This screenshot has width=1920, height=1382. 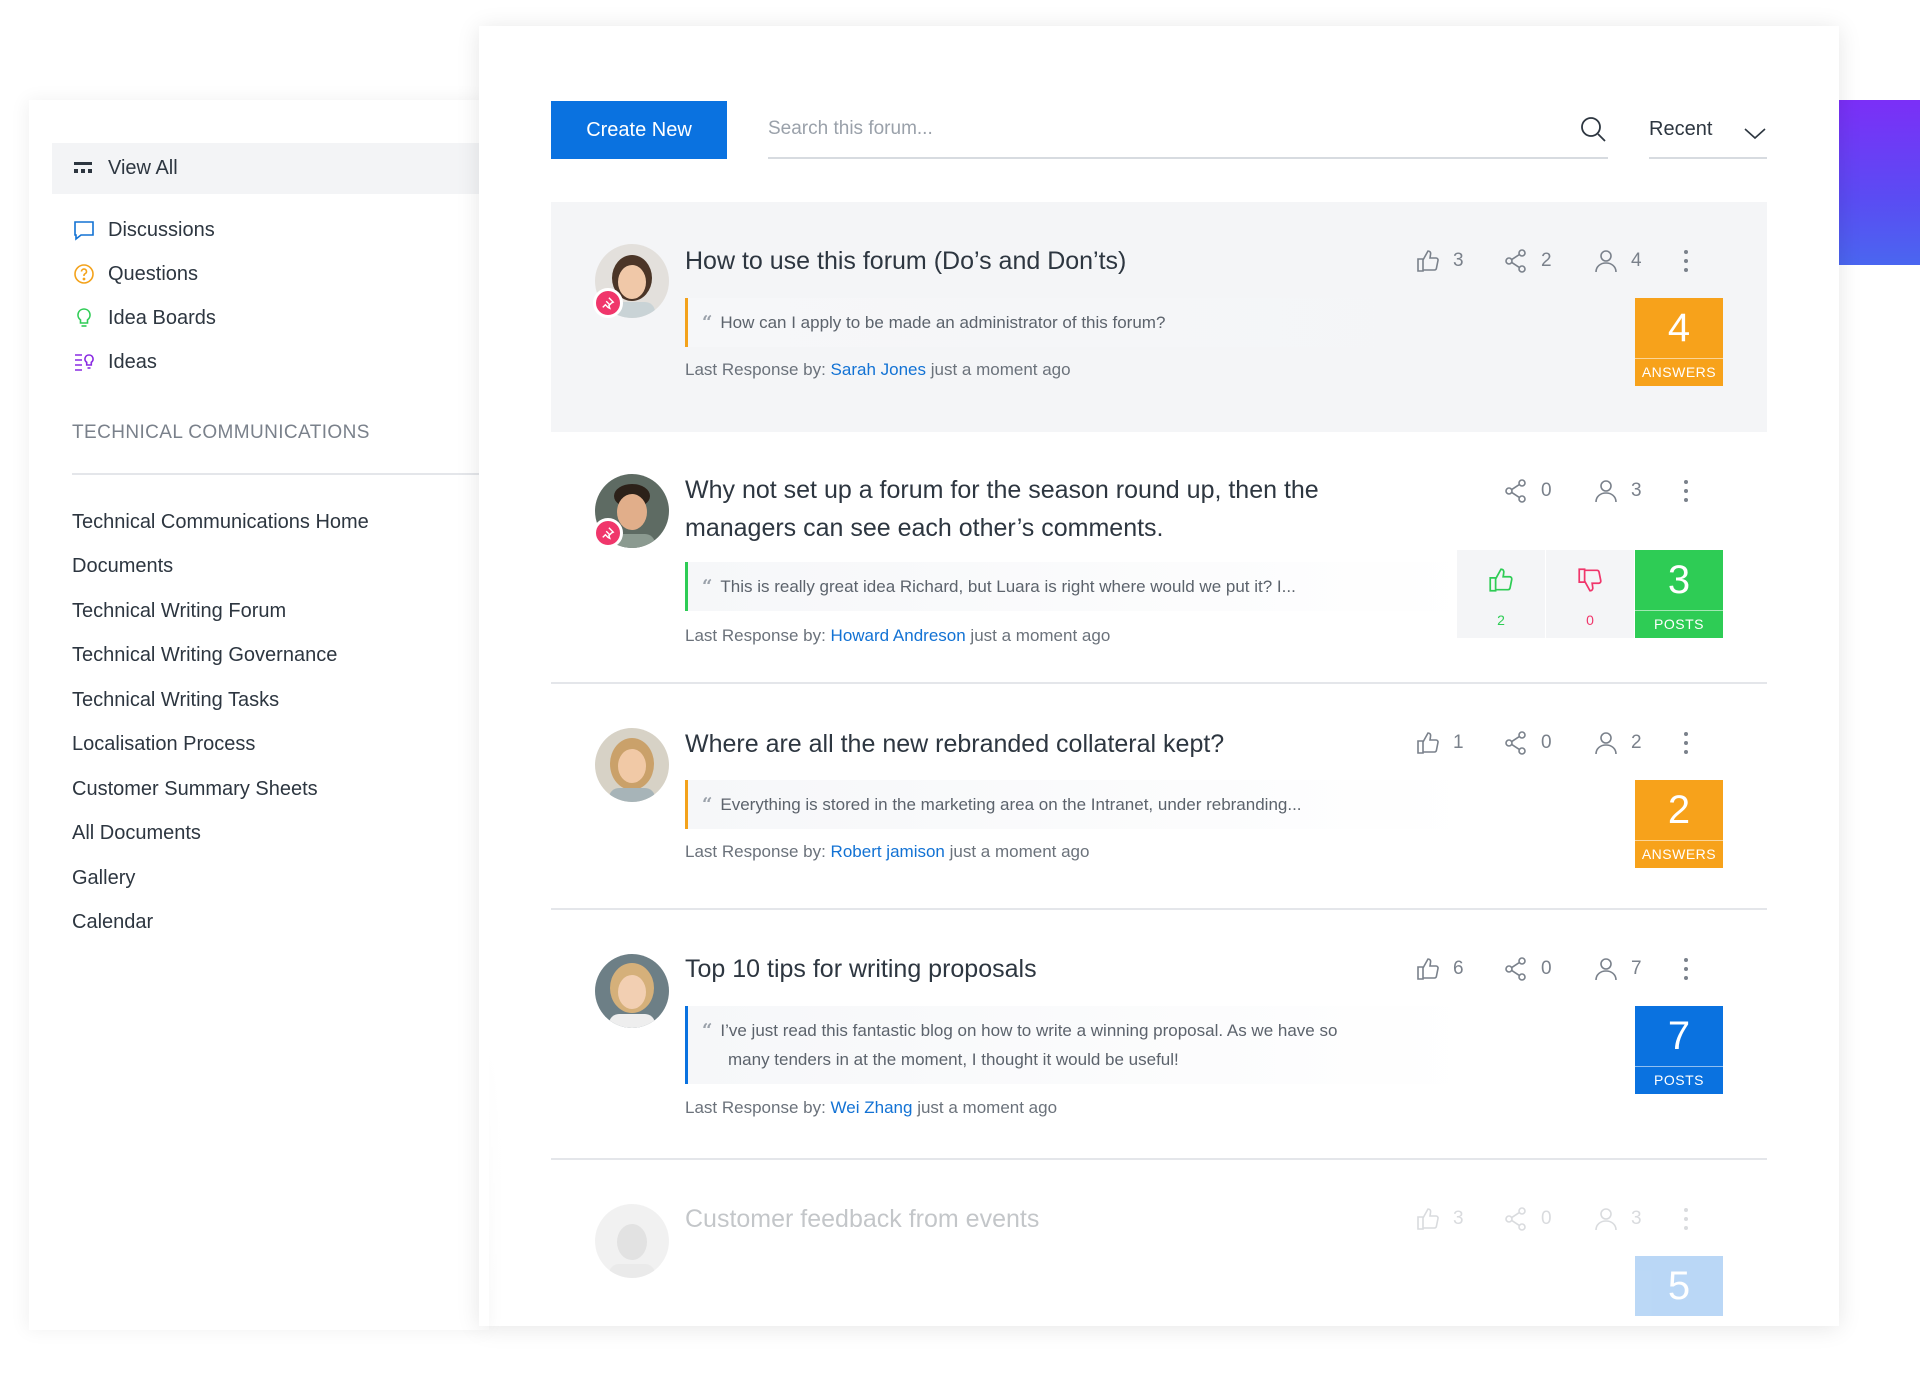 What do you see at coordinates (1501, 594) in the screenshot?
I see `upvote-button: 2` at bounding box center [1501, 594].